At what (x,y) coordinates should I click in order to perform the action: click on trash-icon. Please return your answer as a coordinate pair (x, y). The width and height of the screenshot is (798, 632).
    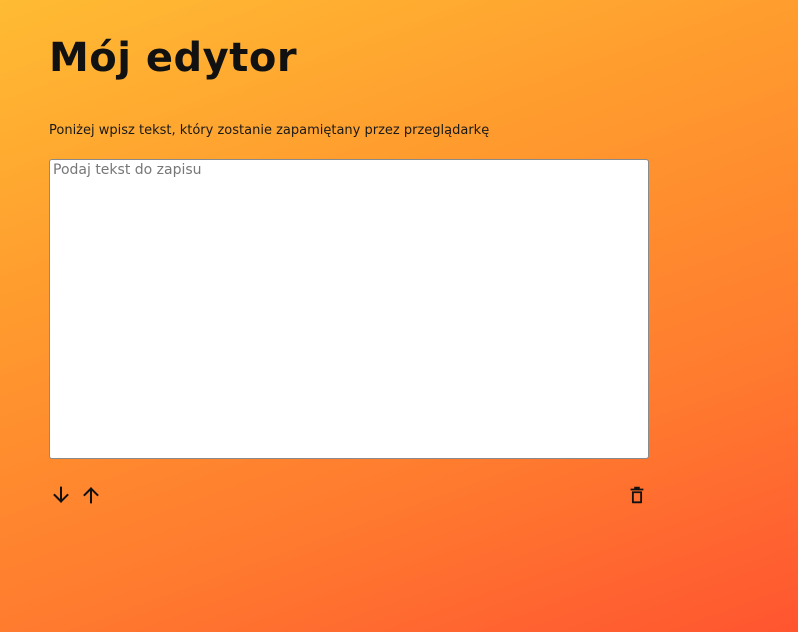
    Looking at the image, I should click on (637, 495).